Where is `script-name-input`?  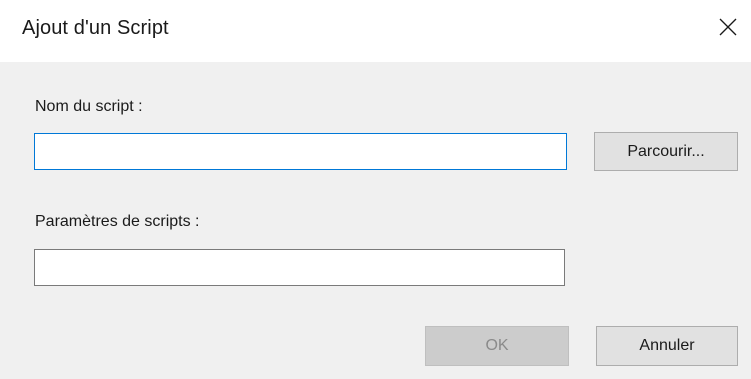
script-name-input is located at coordinates (300, 151).